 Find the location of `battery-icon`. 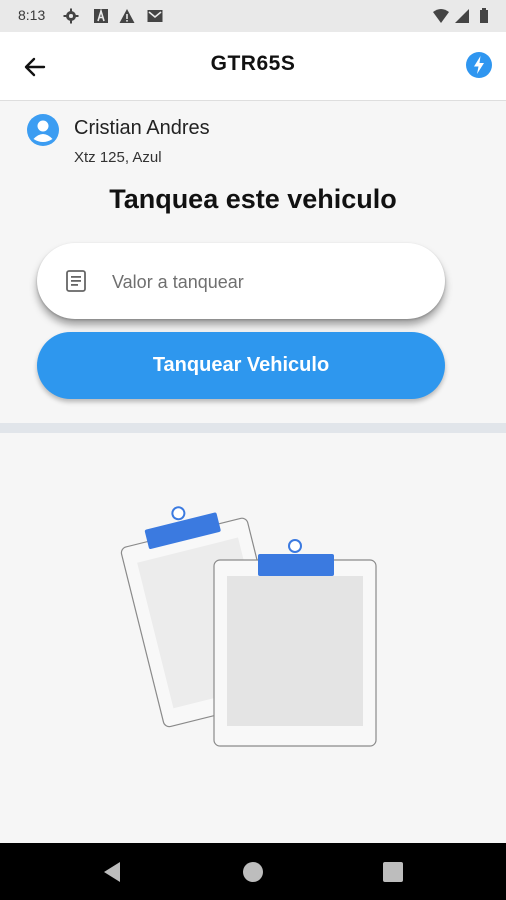

battery-icon is located at coordinates (484, 15).